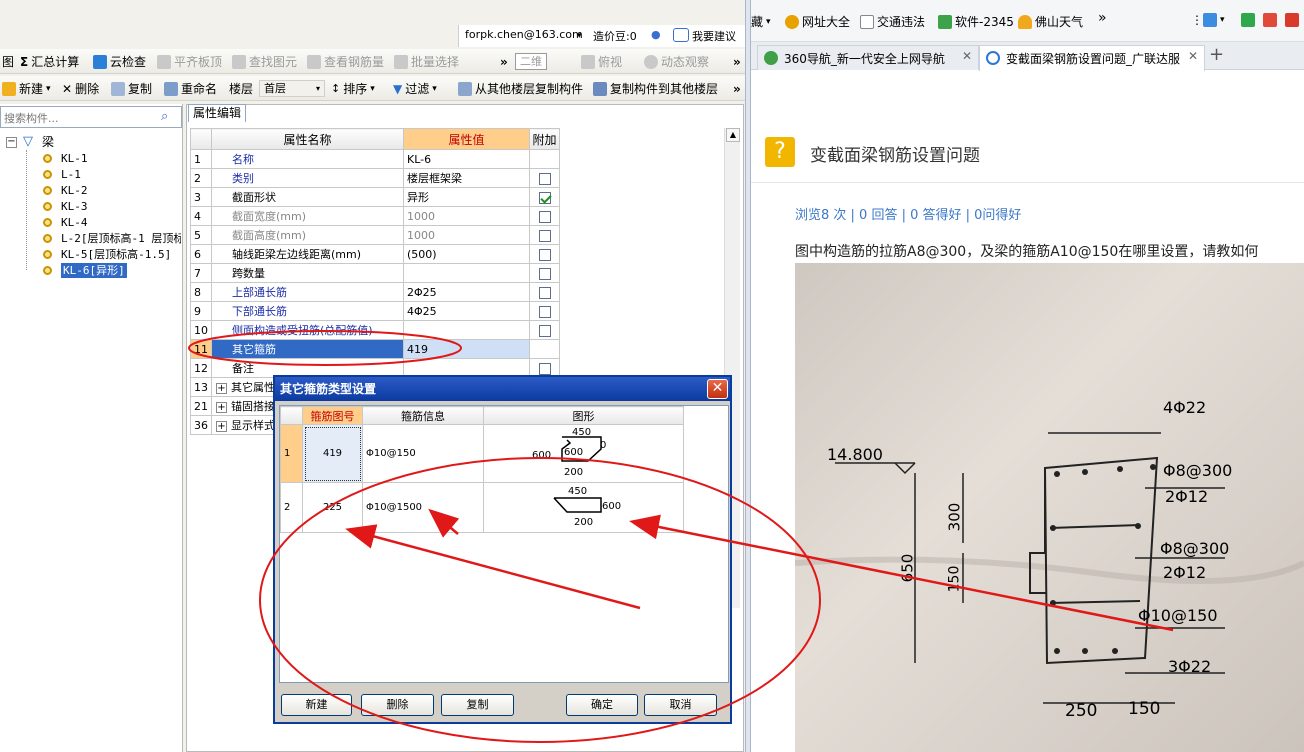 This screenshot has width=1304, height=752. I want to click on stirrup-shape-cell: 450 600 0 600 200, so click(583, 453).